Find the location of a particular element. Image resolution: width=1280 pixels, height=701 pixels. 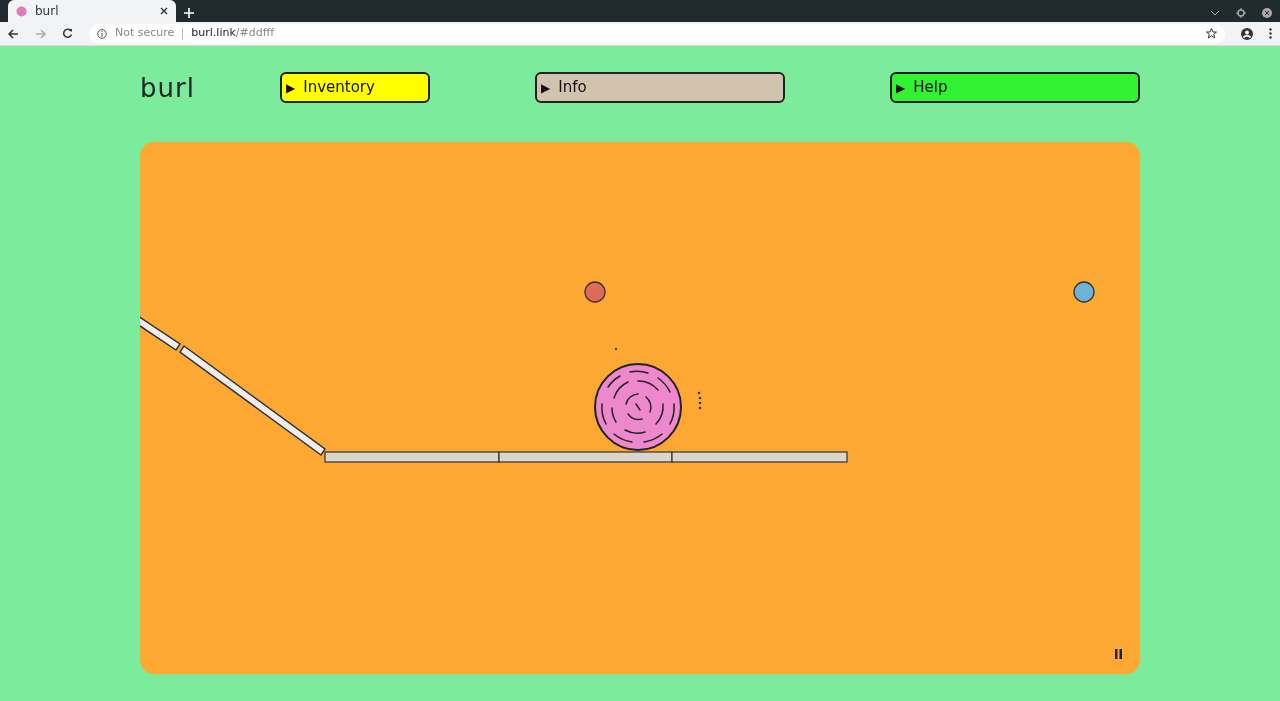

info-icon is located at coordinates (102, 33).